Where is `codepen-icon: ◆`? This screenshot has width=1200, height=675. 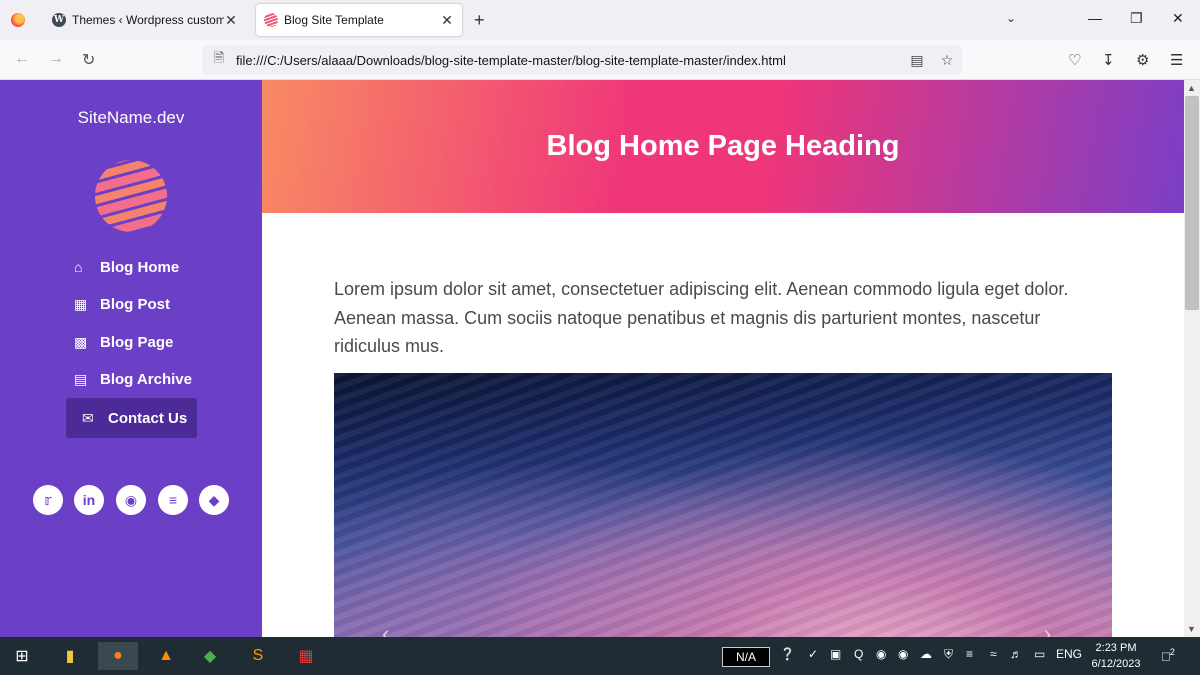
codepen-icon: ◆ is located at coordinates (214, 500).